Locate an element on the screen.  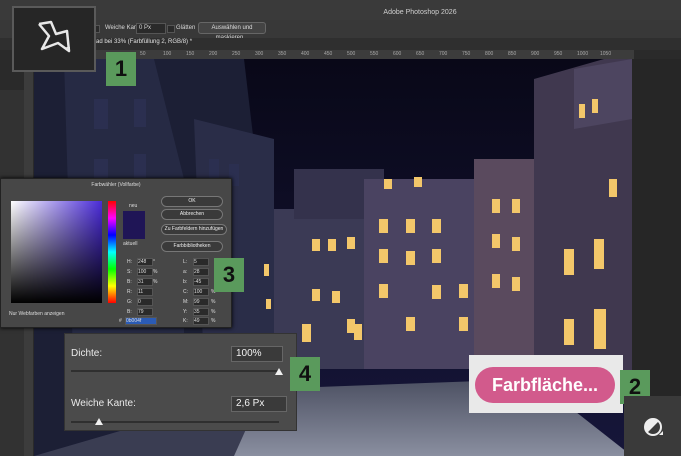
document-tab: Quad bei 33% (Farbfüllung 2, RGB/8) * is located at coordinates (140, 42).